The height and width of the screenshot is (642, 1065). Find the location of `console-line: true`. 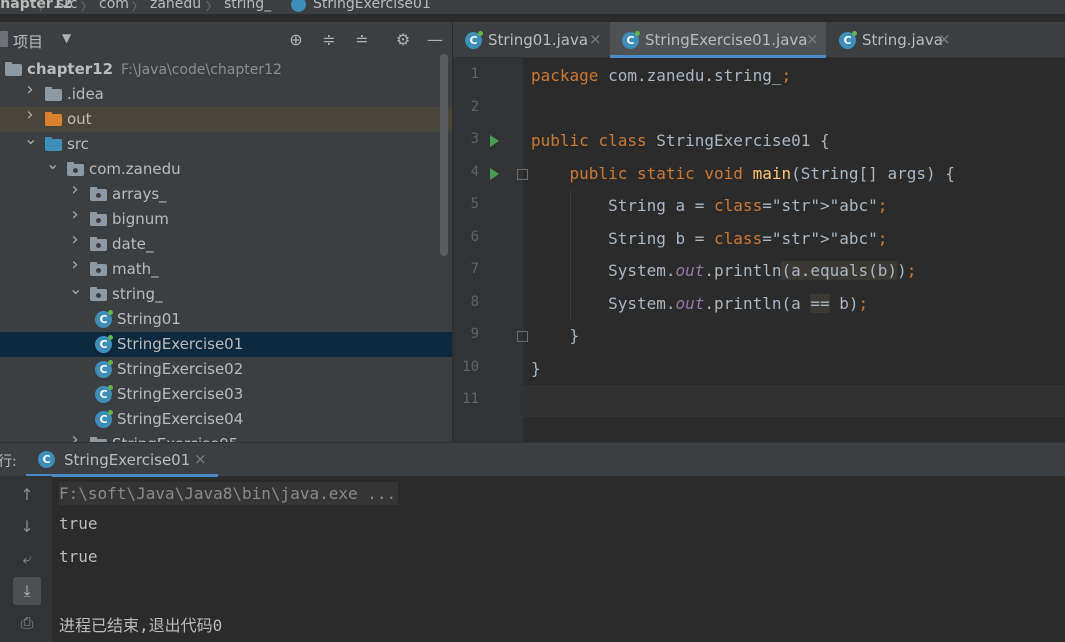

console-line: true is located at coordinates (78, 556).